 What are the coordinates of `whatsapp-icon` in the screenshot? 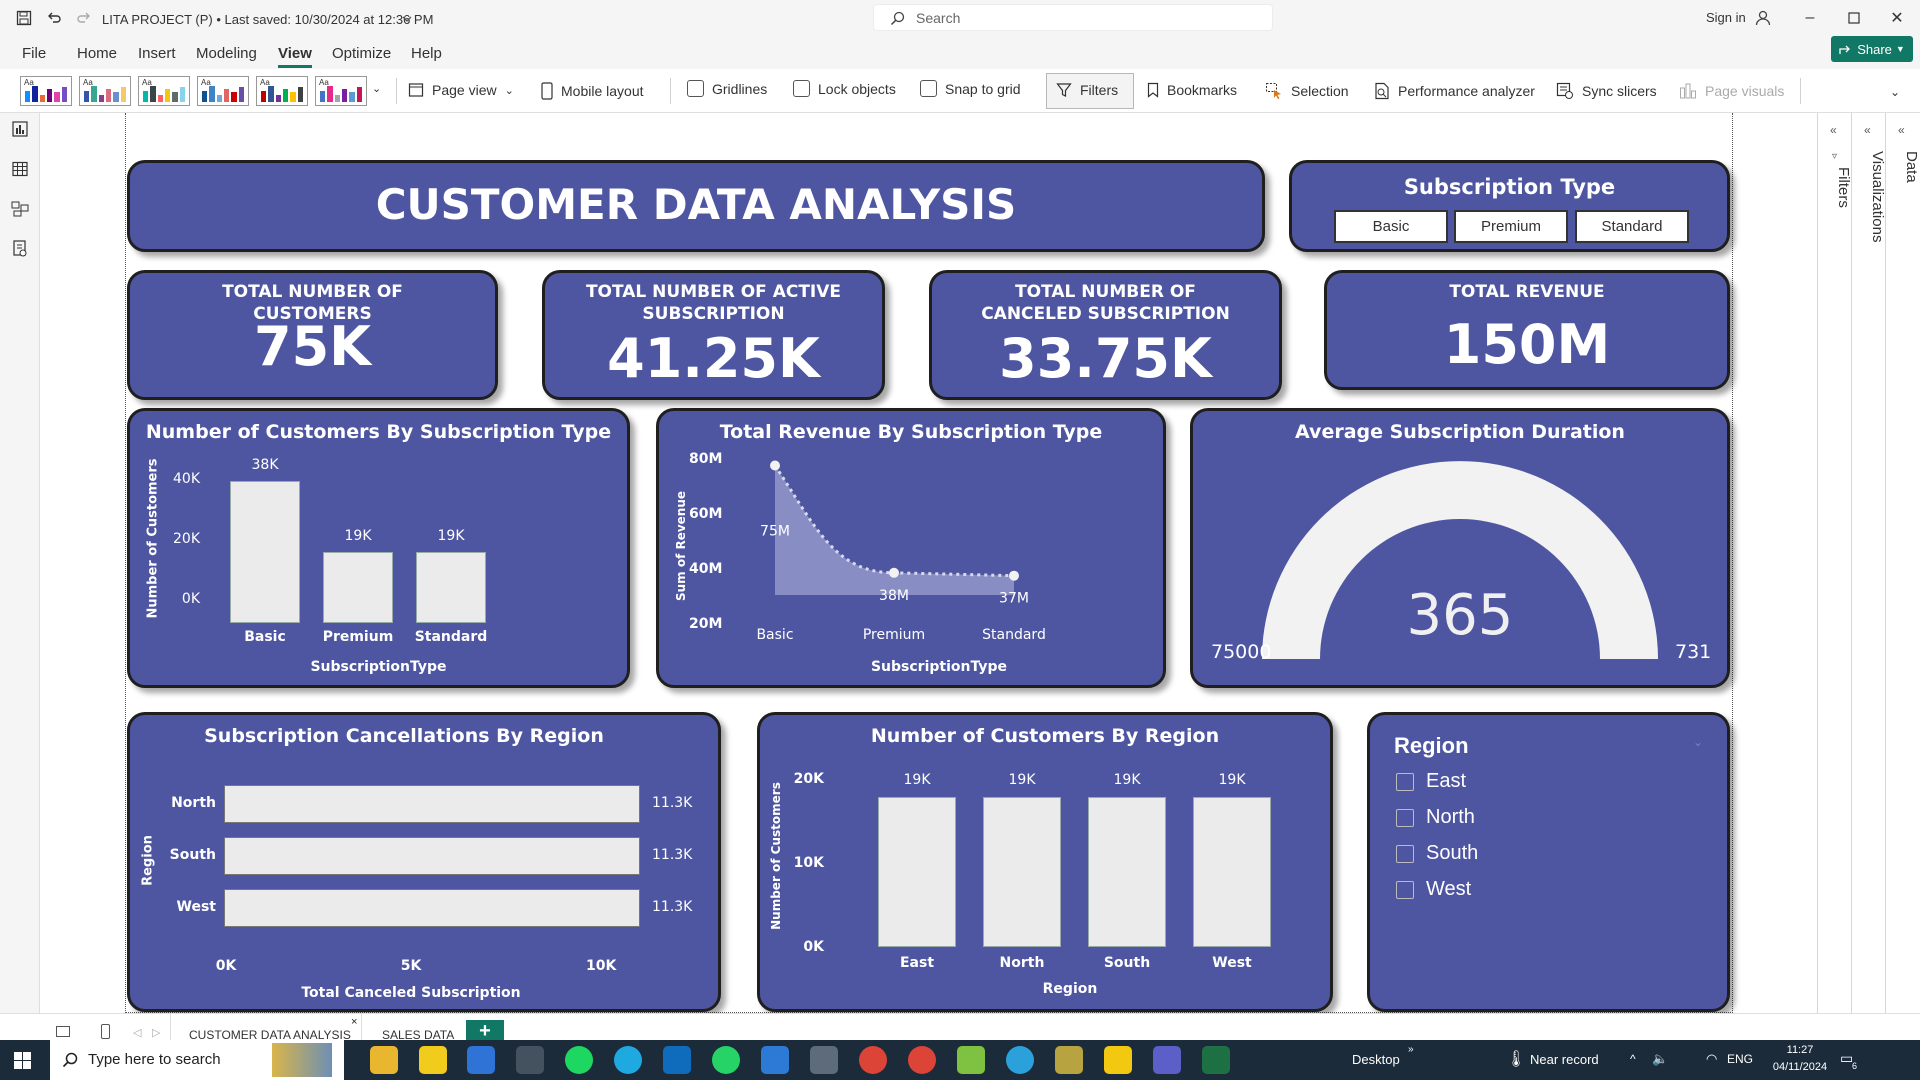 It's located at (726, 1060).